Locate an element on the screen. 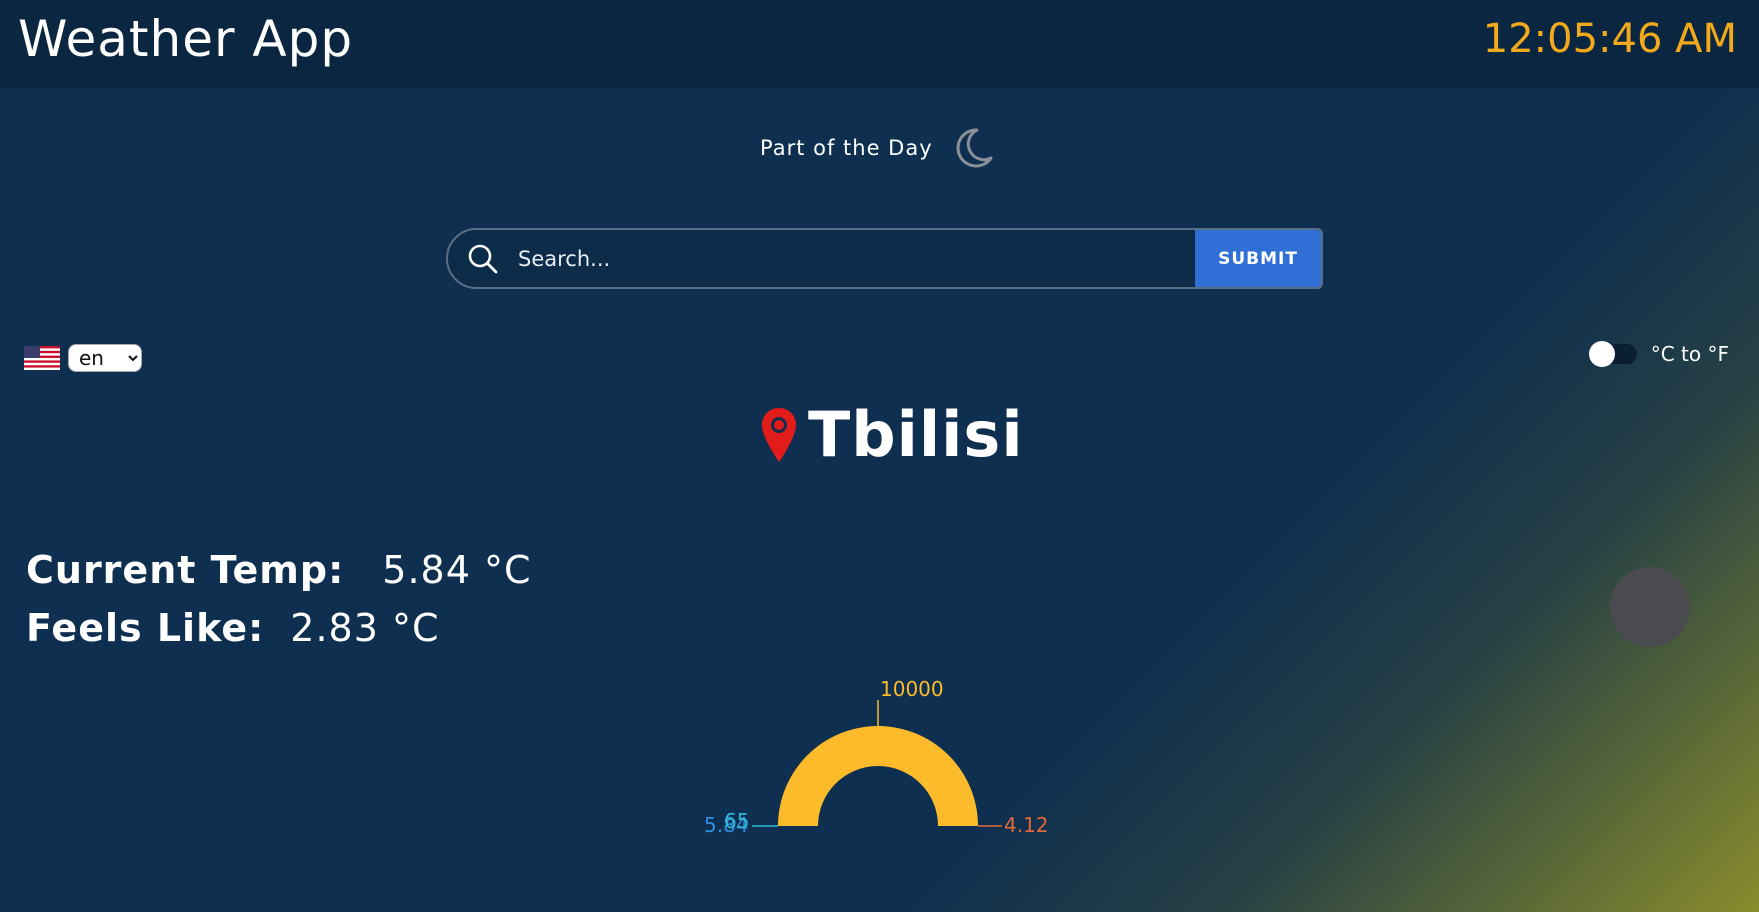 The width and height of the screenshot is (1759, 912). current-temp-label: Current Temp: is located at coordinates (185, 570).